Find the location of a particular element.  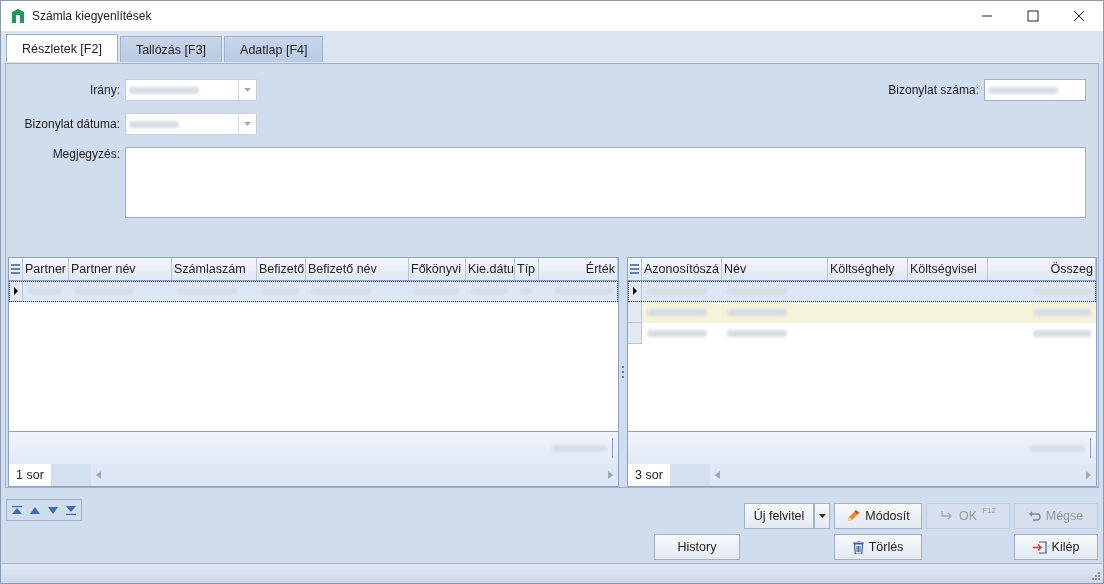

window-title: Számla kiegyenlítések is located at coordinates (92, 16).